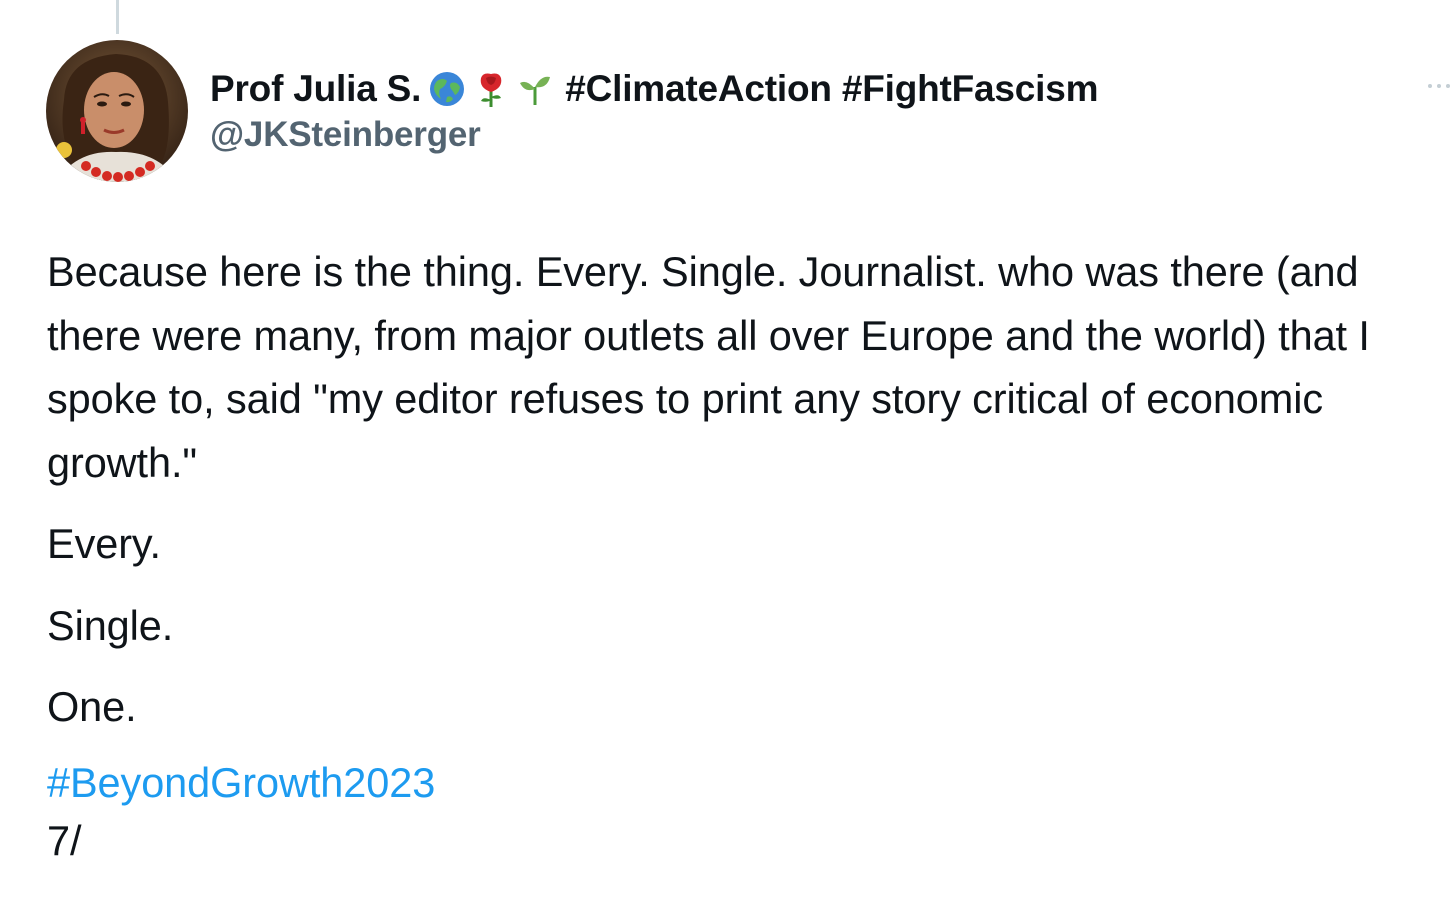 This screenshot has width=1456, height=903. I want to click on tweet-line-single: Single., so click(110, 625).